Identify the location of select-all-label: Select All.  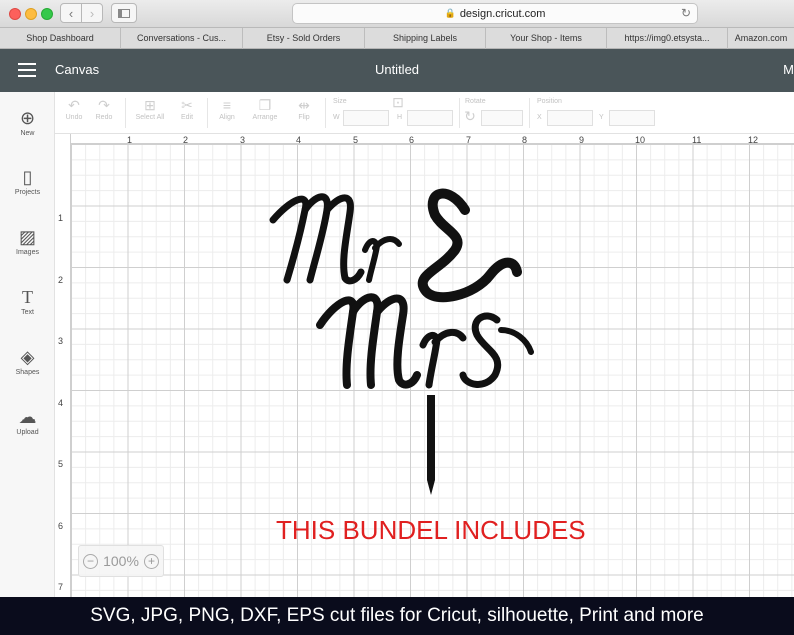
(150, 117).